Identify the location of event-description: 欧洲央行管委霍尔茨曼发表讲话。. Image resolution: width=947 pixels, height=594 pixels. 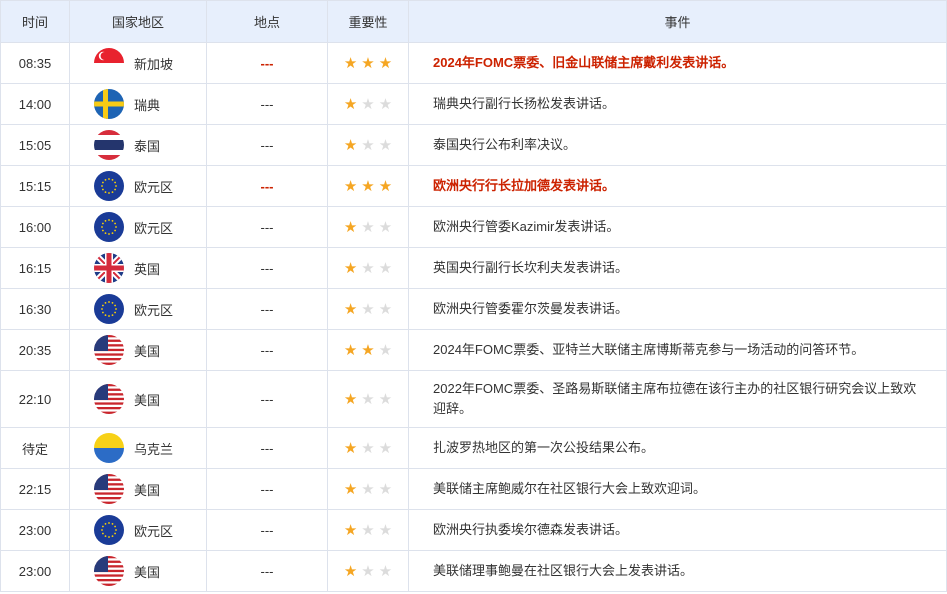
(677, 309).